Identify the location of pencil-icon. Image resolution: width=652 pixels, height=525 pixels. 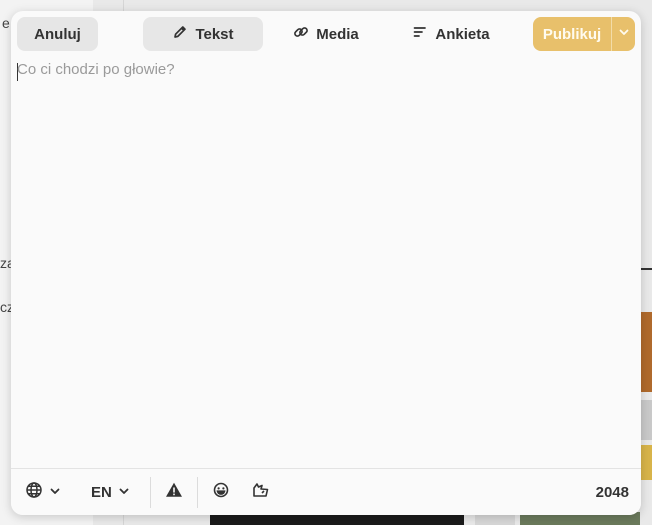
(180, 34).